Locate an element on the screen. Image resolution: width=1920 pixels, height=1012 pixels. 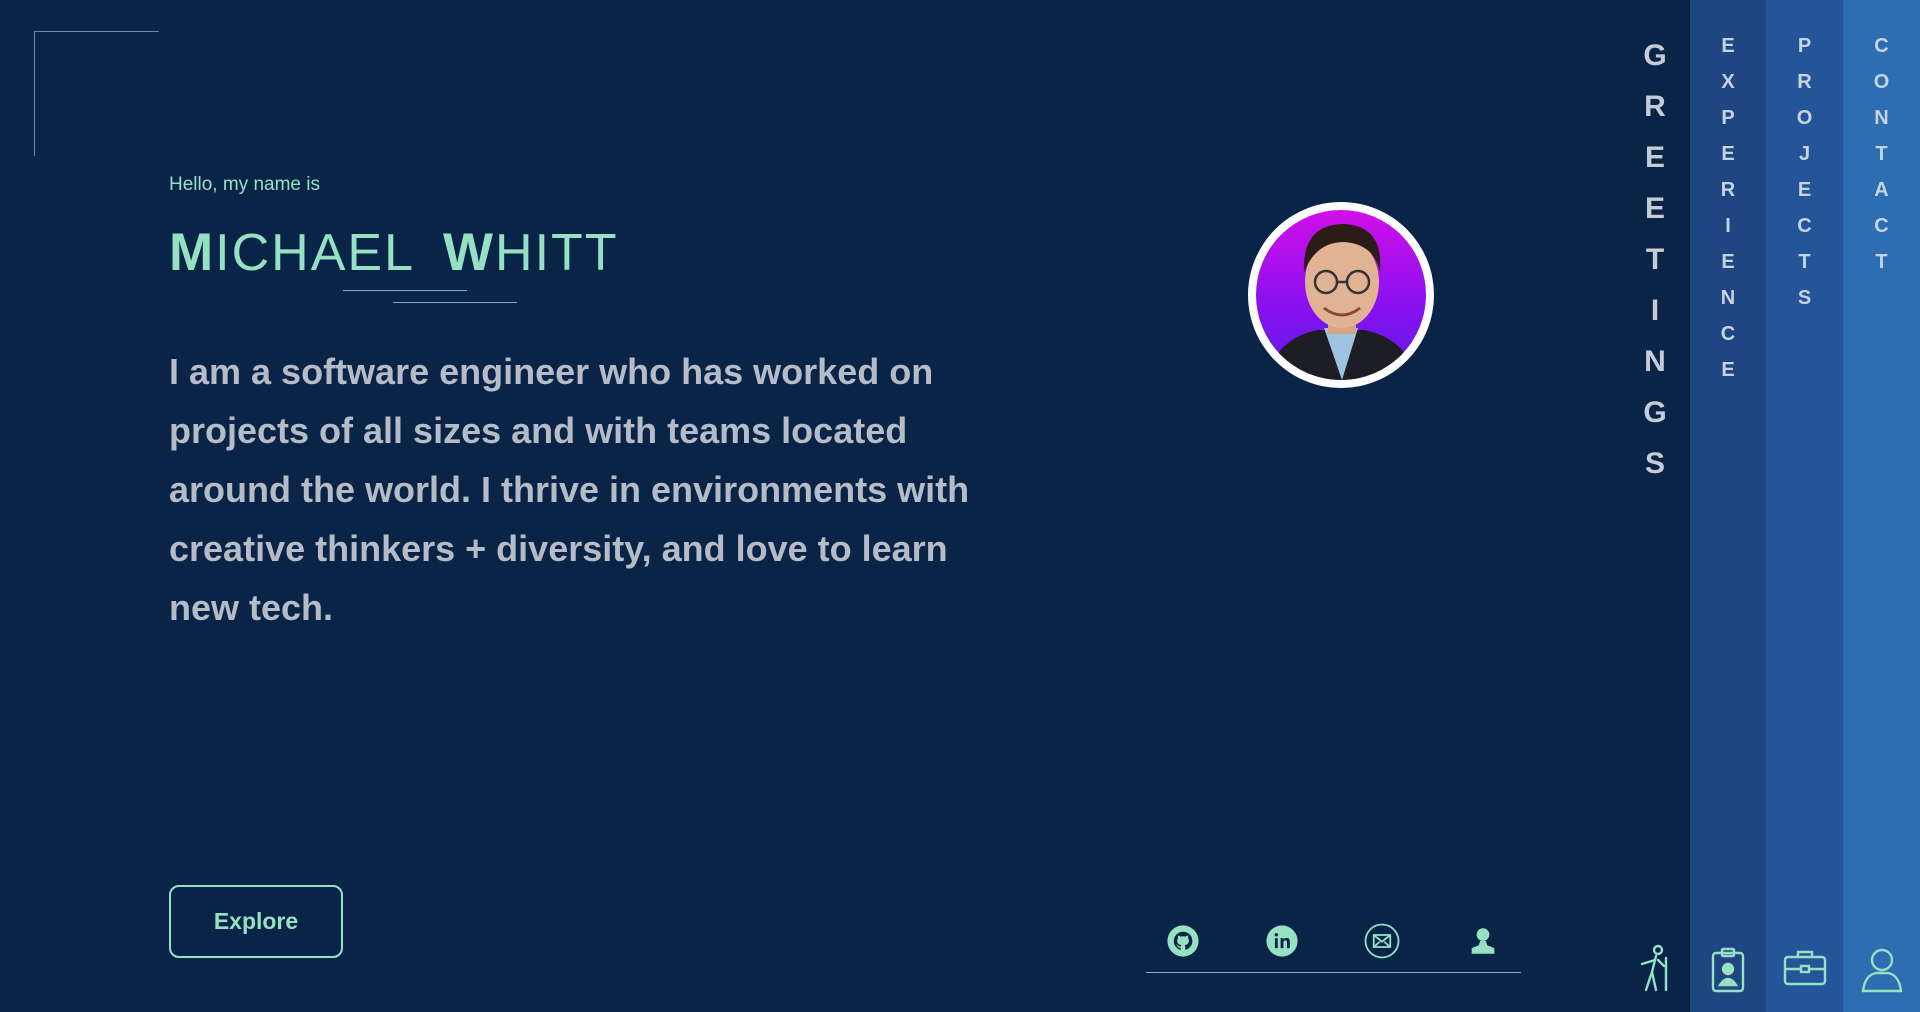
explore-button: Explore is located at coordinates (256, 921).